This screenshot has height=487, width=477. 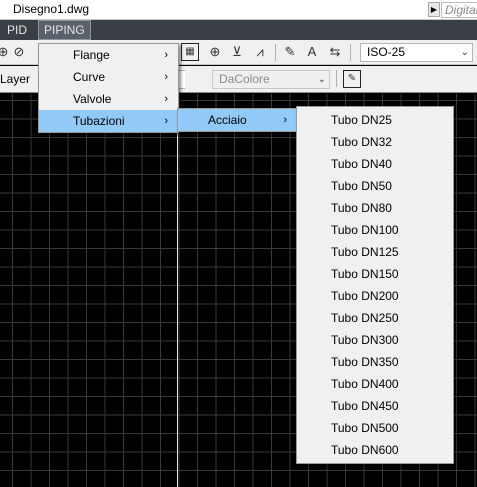 I want to click on menu-item-curve: Curve ›, so click(x=108, y=77).